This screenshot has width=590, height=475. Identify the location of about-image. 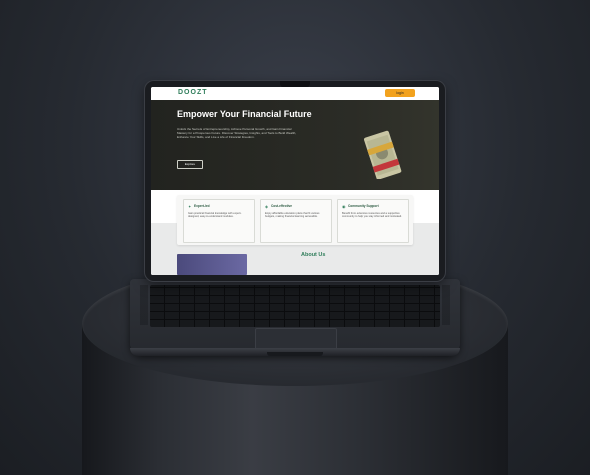
(212, 264).